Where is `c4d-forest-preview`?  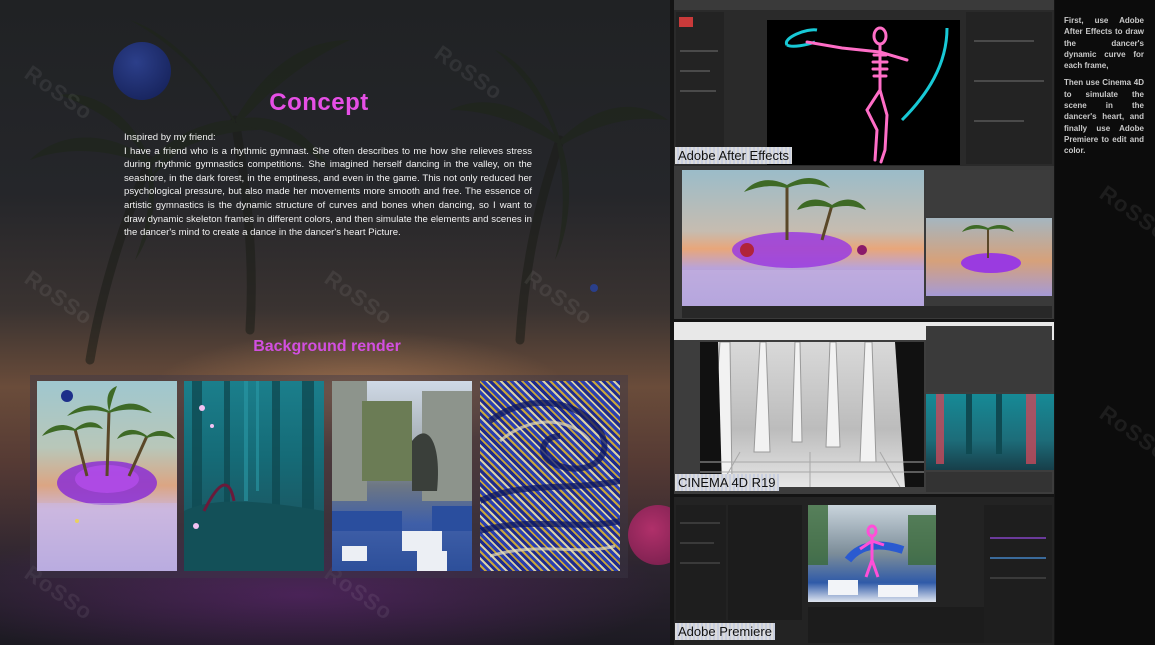 c4d-forest-preview is located at coordinates (990, 432).